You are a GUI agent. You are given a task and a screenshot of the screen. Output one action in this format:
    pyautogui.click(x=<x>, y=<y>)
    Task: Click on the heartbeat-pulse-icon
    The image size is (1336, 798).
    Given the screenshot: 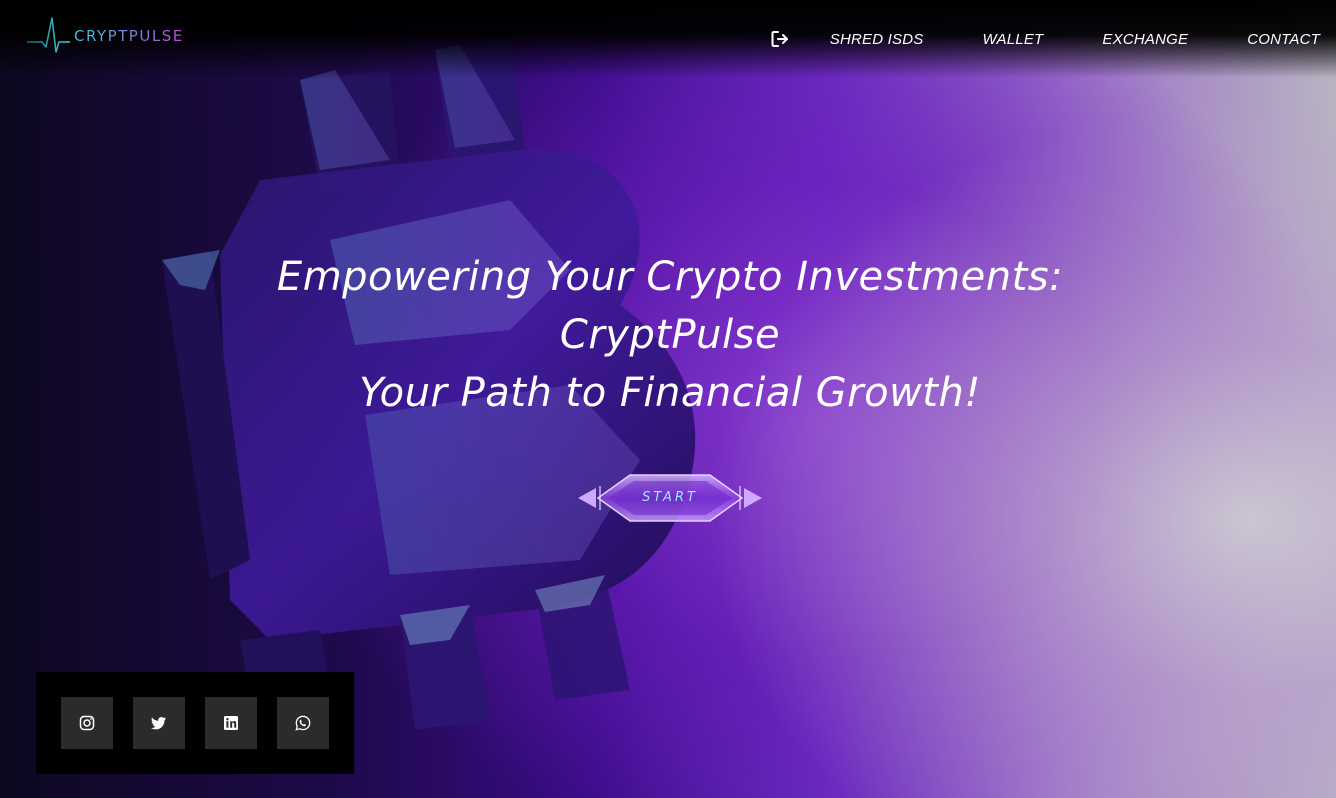 What is the action you would take?
    pyautogui.click(x=48, y=35)
    